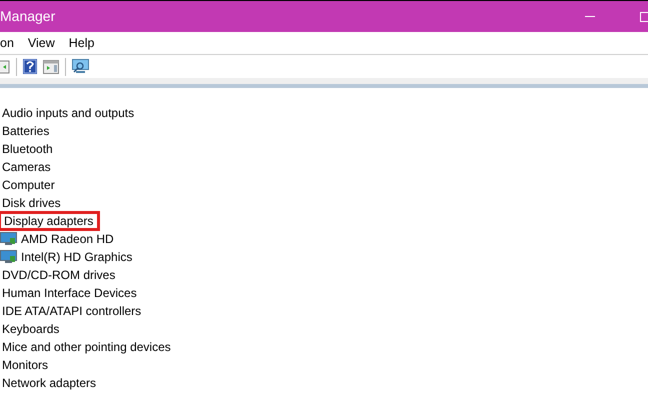  I want to click on tree-item: Display adapters, so click(50, 221).